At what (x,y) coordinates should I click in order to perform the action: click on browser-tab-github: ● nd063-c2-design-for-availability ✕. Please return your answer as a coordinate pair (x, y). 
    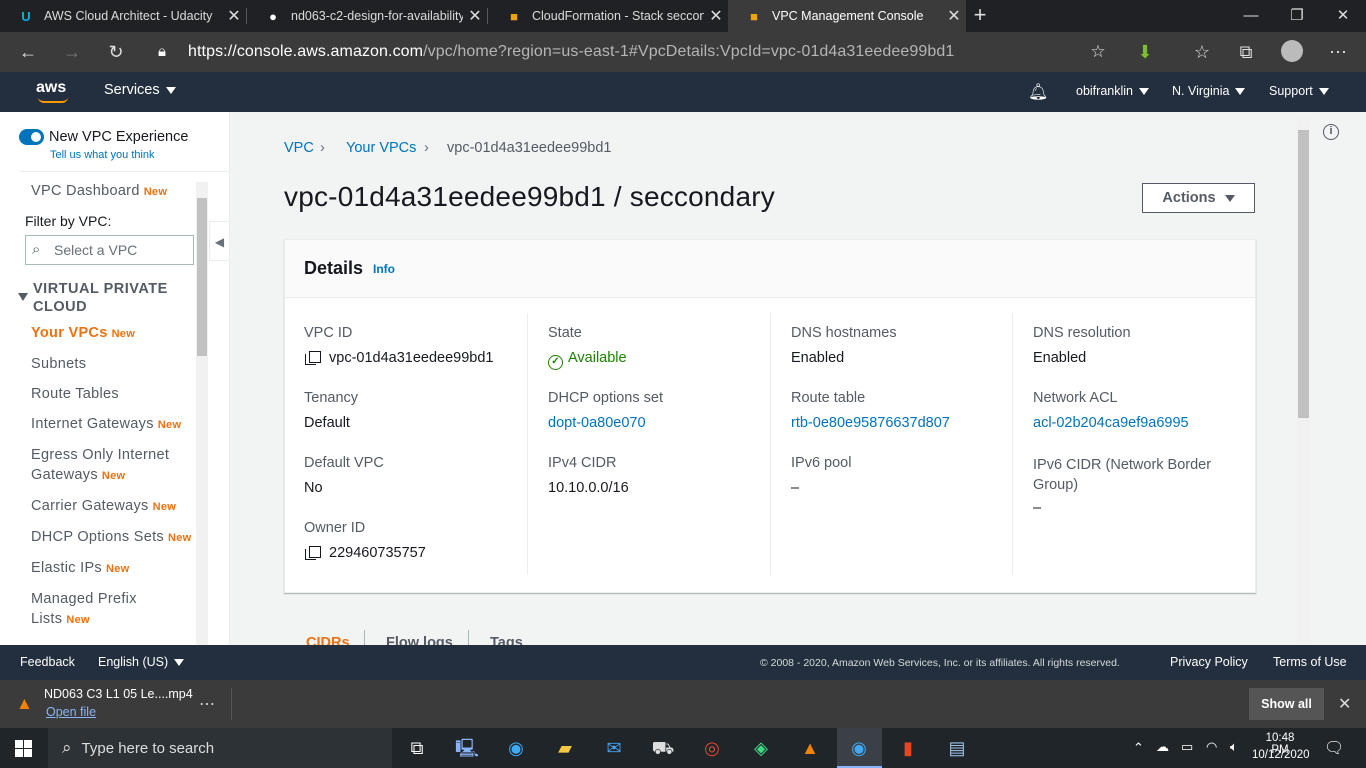
    Looking at the image, I should click on (367, 16).